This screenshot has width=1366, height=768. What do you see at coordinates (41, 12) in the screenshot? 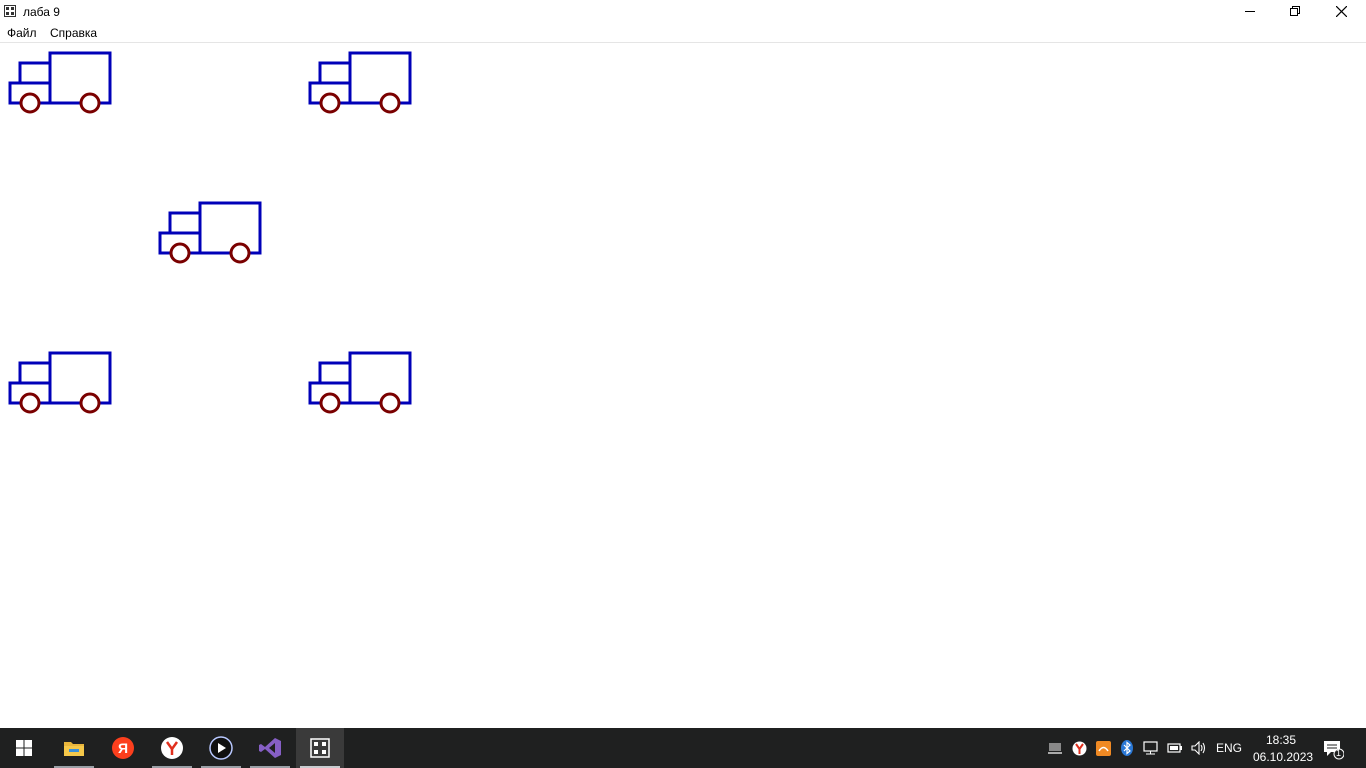
I see `window-title: лаба 9` at bounding box center [41, 12].